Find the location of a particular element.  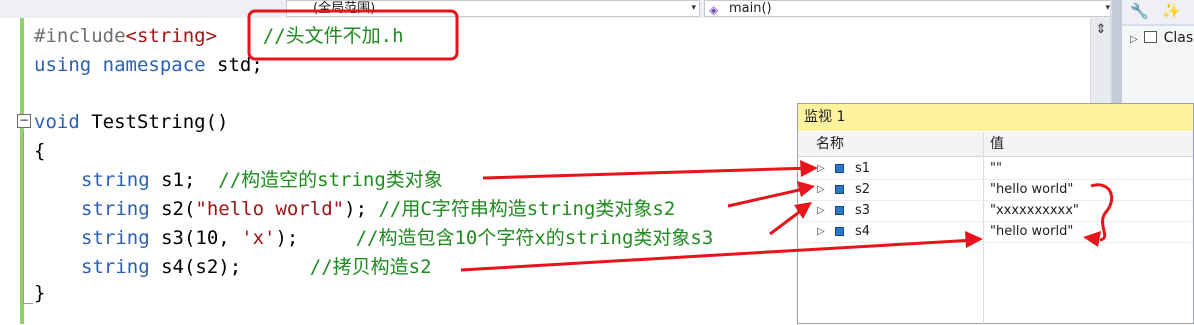

annotation-arrow-s1 is located at coordinates (647, 173).